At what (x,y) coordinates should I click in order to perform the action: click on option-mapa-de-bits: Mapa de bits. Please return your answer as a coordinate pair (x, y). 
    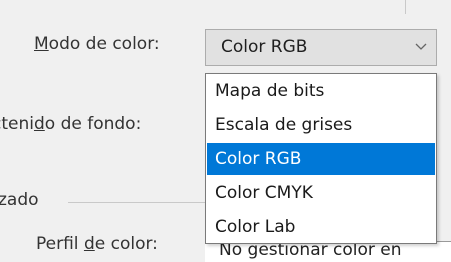
    Looking at the image, I should click on (321, 91).